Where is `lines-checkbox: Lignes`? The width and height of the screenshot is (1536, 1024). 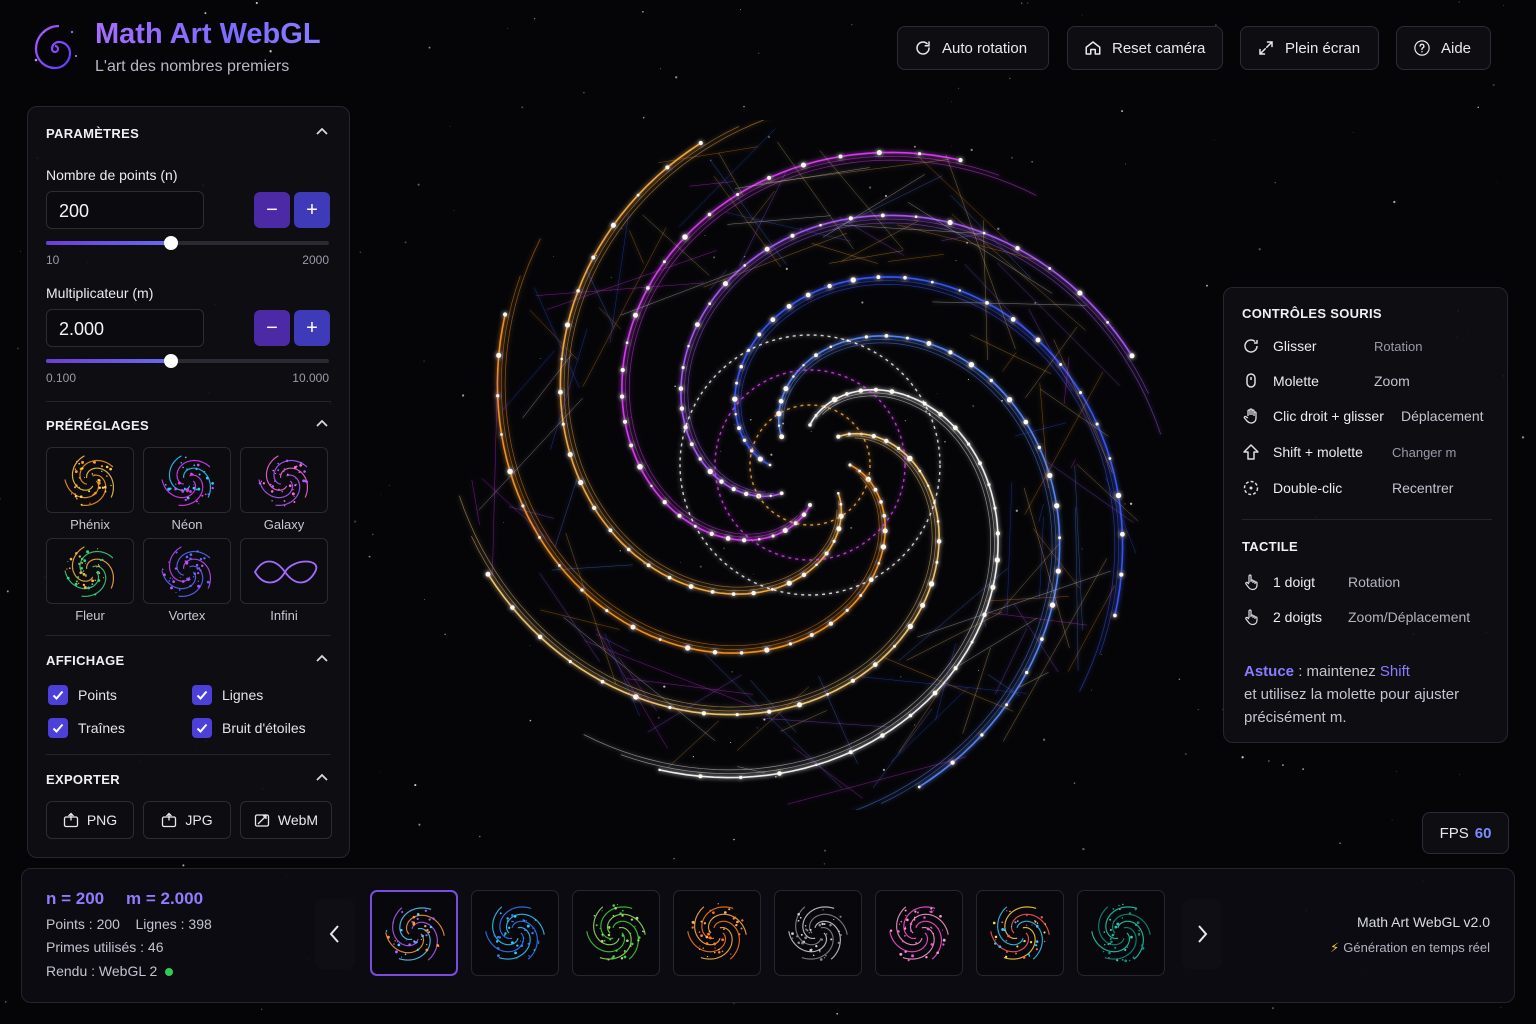
lines-checkbox: Lignes is located at coordinates (227, 695).